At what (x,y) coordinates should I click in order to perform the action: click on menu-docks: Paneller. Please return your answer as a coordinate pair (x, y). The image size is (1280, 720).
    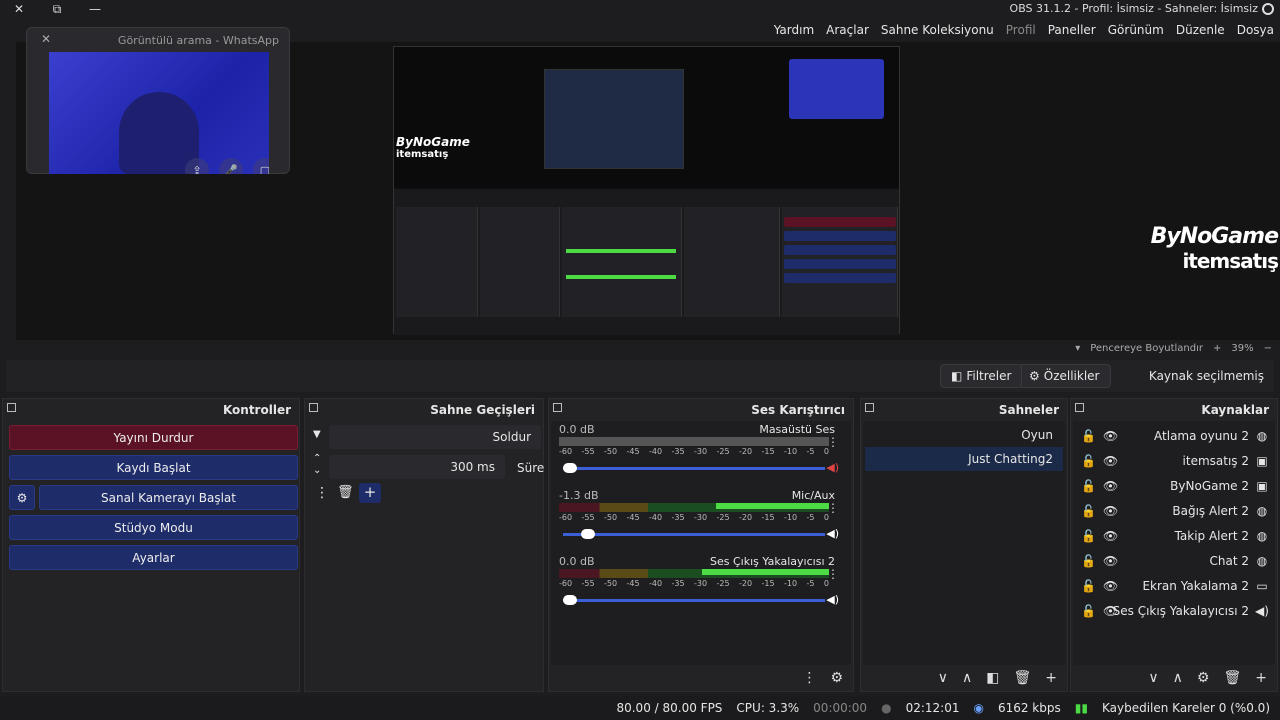
    Looking at the image, I should click on (1072, 30).